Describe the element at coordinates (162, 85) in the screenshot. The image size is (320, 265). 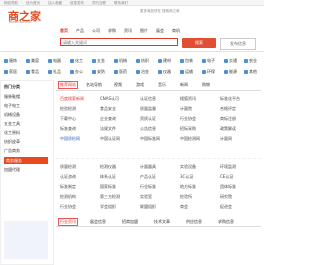
I see `tab-item: 音乐` at that location.